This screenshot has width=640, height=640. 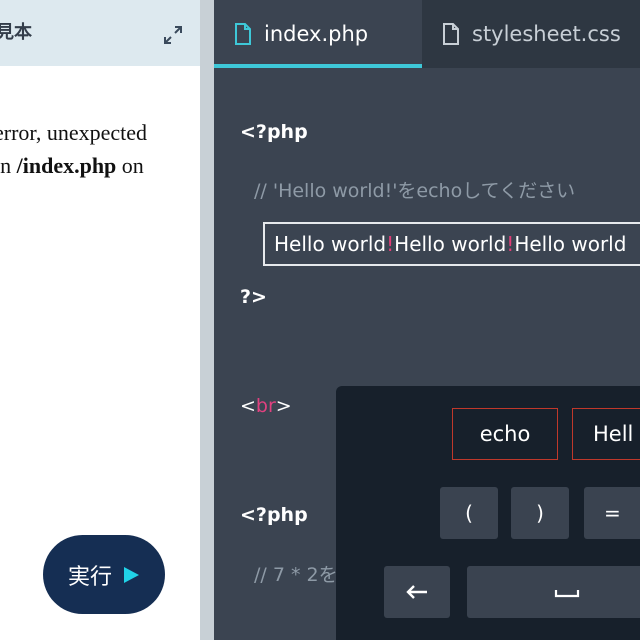 I want to click on symbol-left-paren: (, so click(x=469, y=513).